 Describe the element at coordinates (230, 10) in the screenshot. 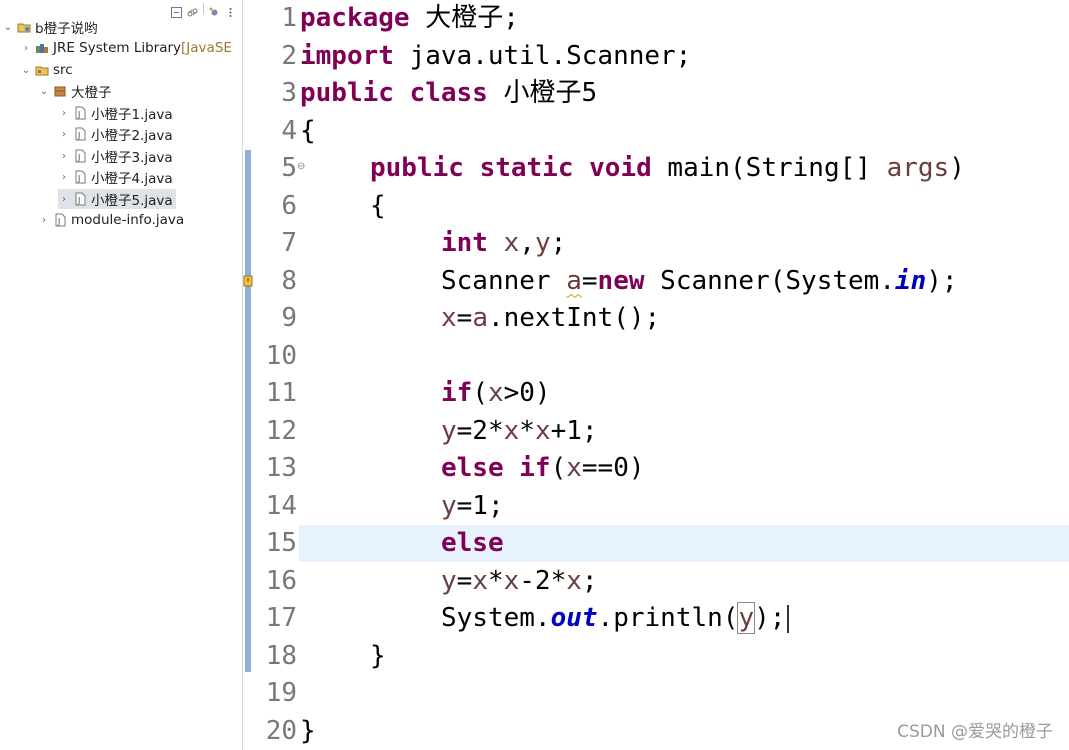

I see `view-menu-icon` at that location.